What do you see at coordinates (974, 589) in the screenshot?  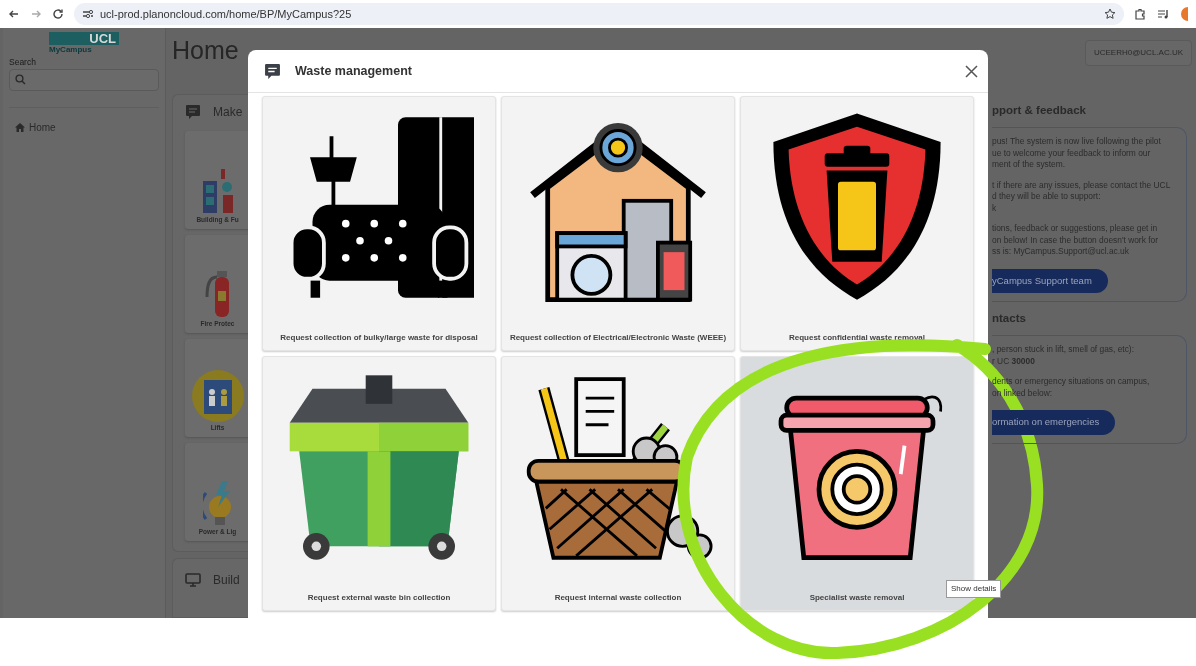 I see `tooltip: Show details` at bounding box center [974, 589].